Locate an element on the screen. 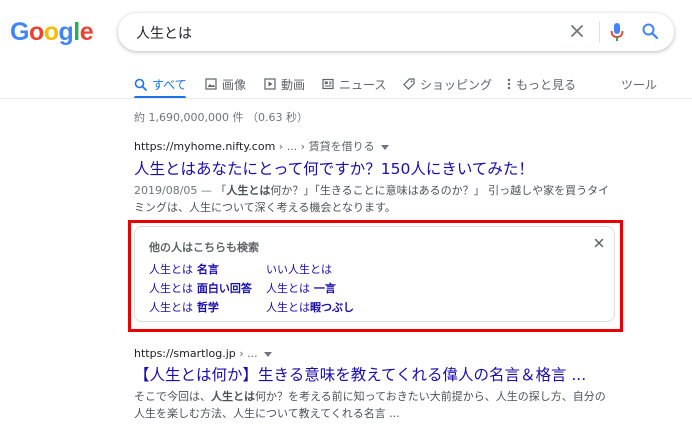 This screenshot has height=434, width=692. tab-all: すべて is located at coordinates (160, 84).